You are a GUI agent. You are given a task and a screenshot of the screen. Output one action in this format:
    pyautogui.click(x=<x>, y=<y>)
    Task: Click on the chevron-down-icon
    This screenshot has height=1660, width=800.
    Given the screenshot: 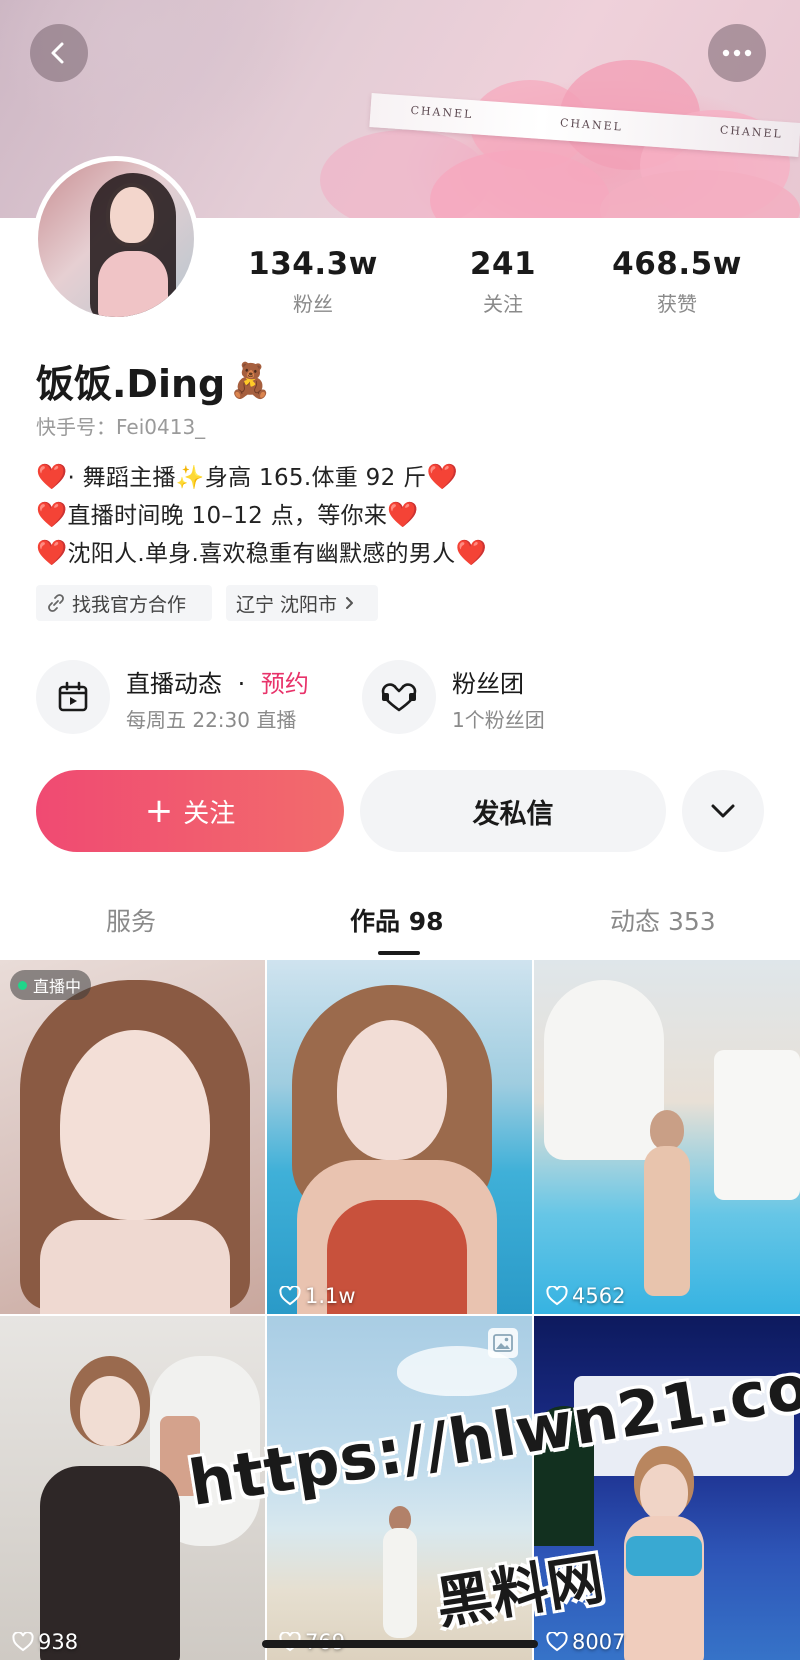 What is the action you would take?
    pyautogui.click(x=723, y=811)
    